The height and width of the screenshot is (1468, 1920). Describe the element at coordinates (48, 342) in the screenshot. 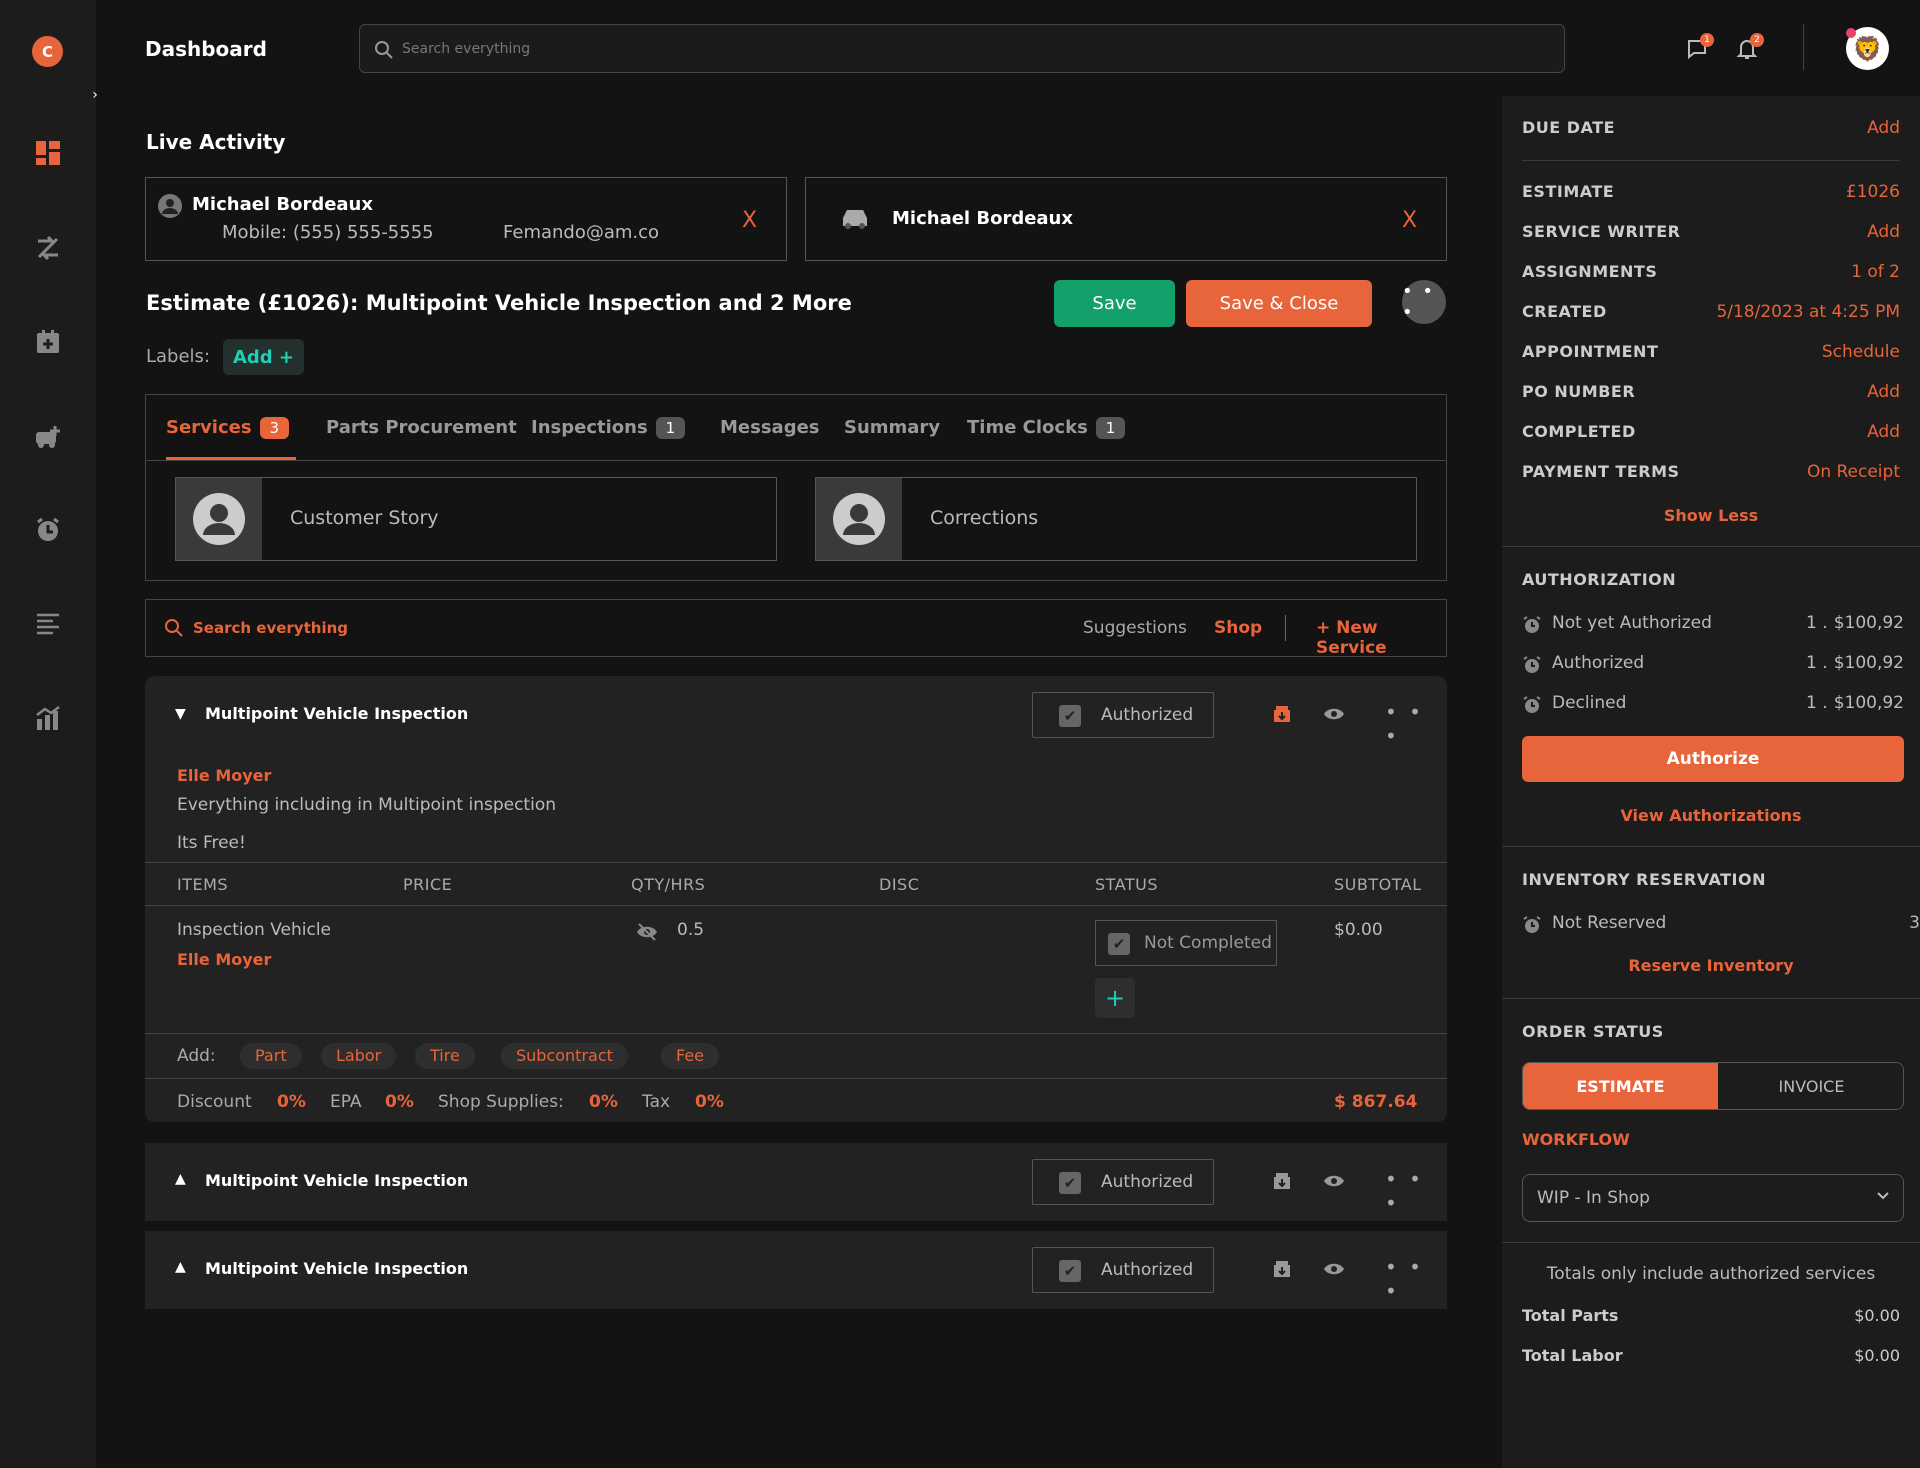

I see `nav-calendar-icon` at that location.